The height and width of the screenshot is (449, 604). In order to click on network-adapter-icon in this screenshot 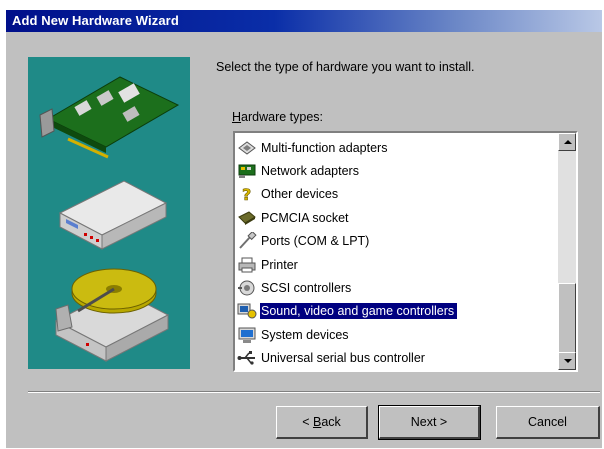, I will do `click(247, 171)`.